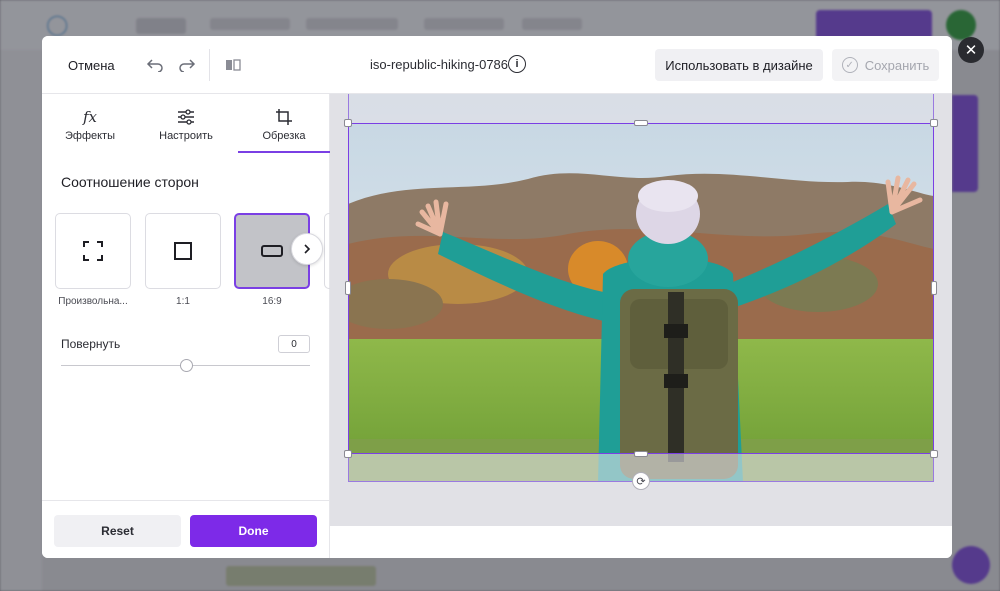 This screenshot has width=1000, height=591. I want to click on save-button: ✓ Сохранить, so click(885, 65).